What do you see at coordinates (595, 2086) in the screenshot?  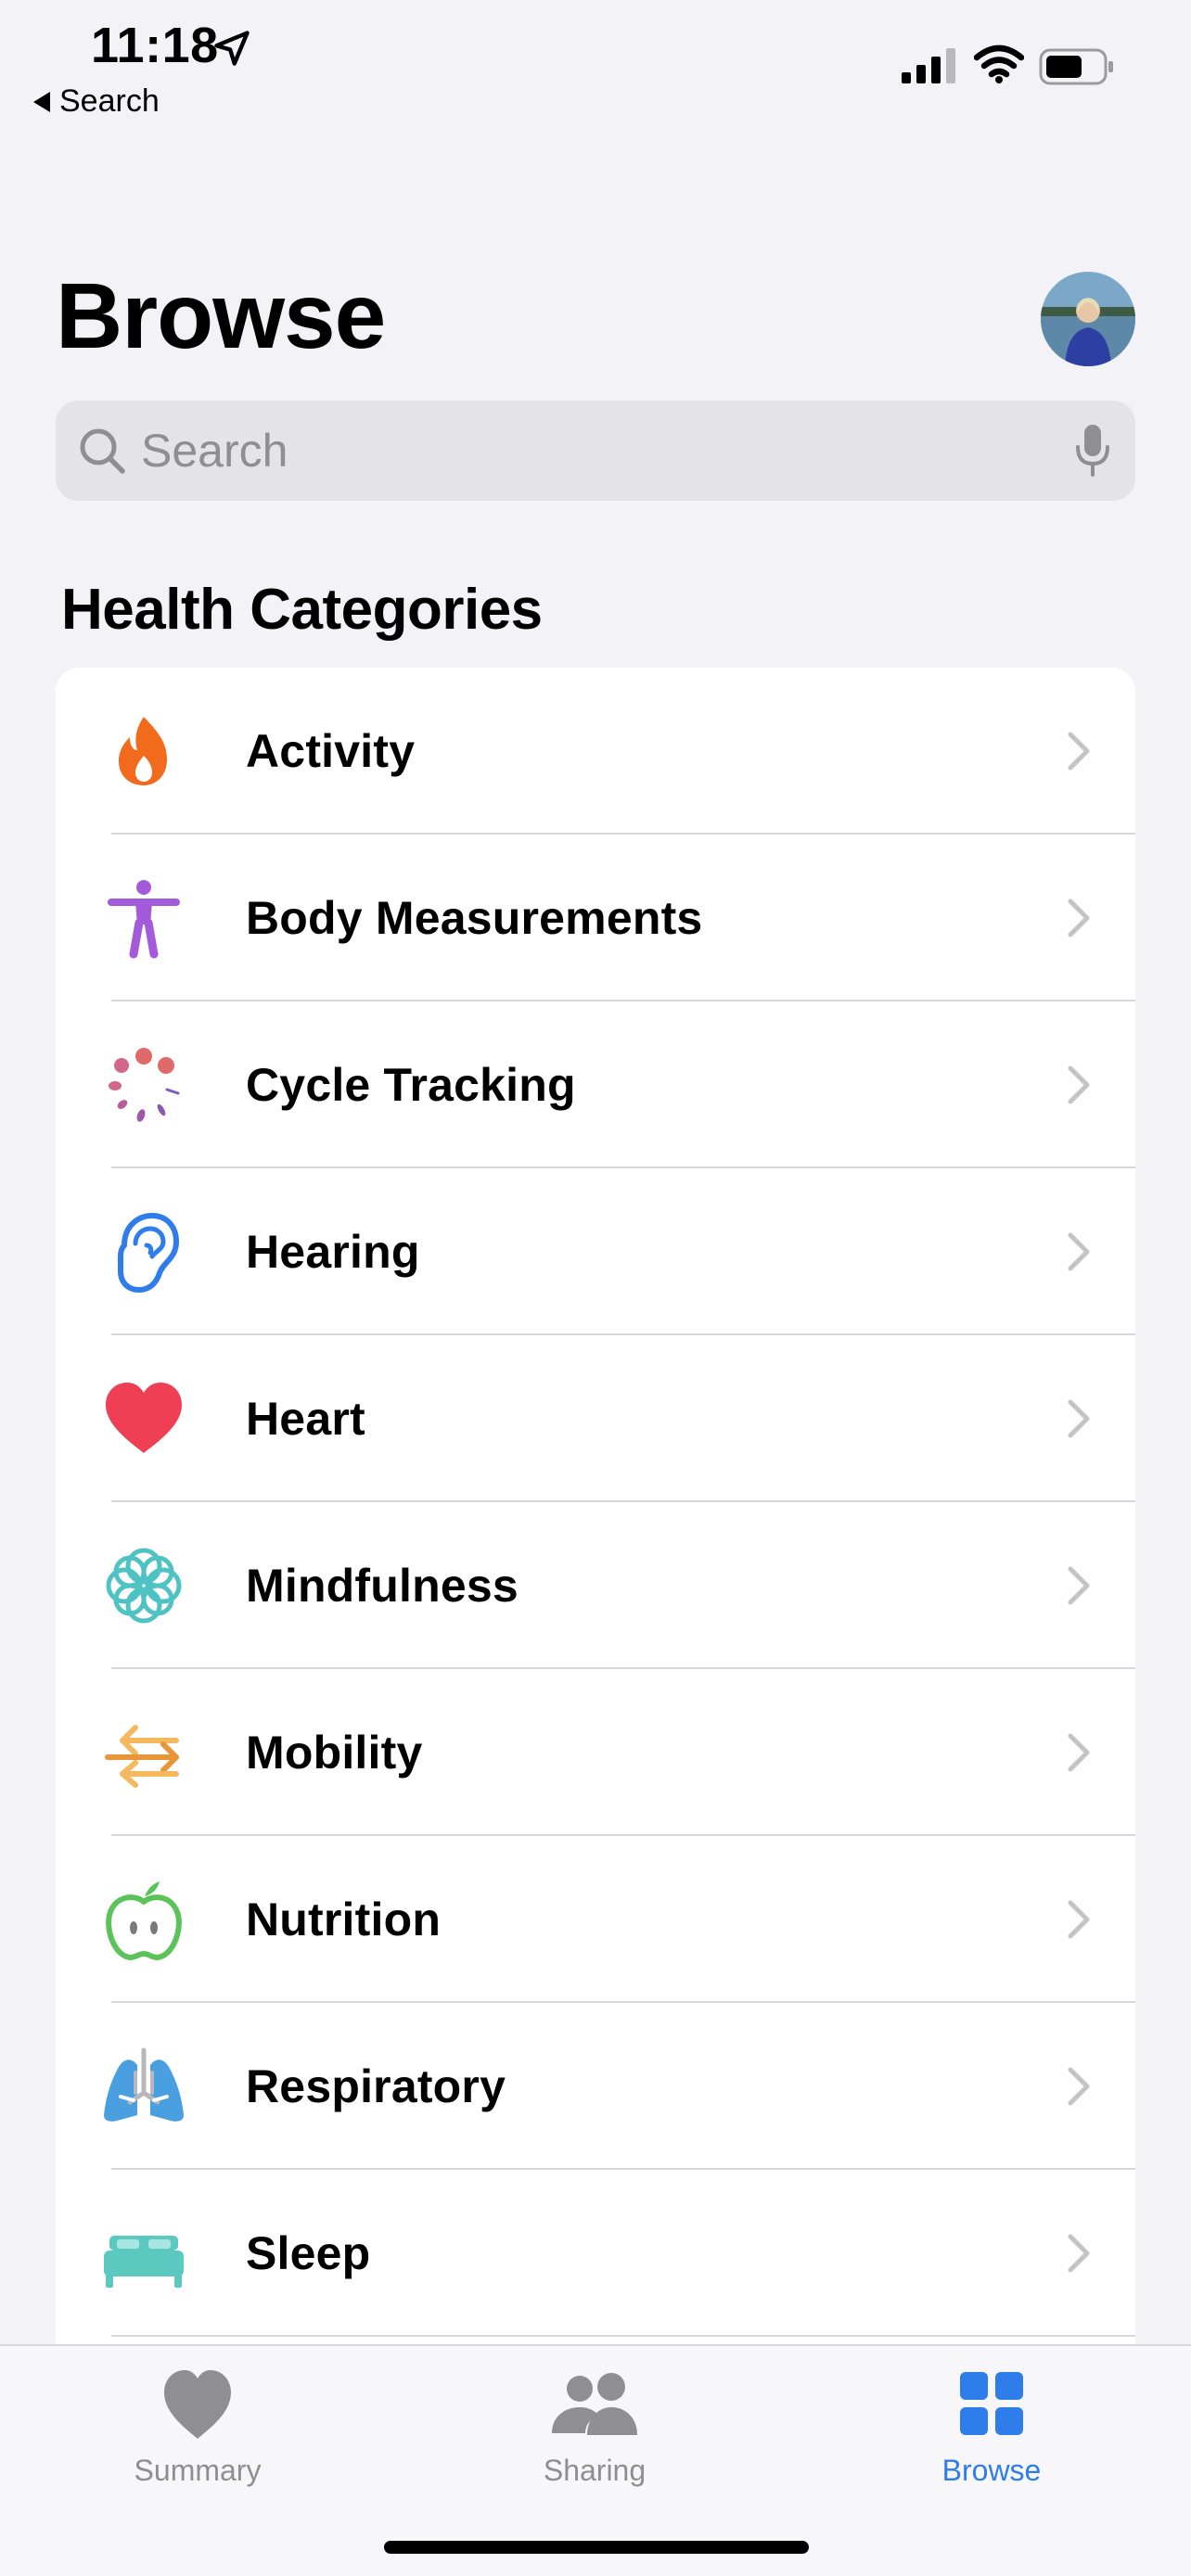 I see `category-row-respiratory: Respiratory` at bounding box center [595, 2086].